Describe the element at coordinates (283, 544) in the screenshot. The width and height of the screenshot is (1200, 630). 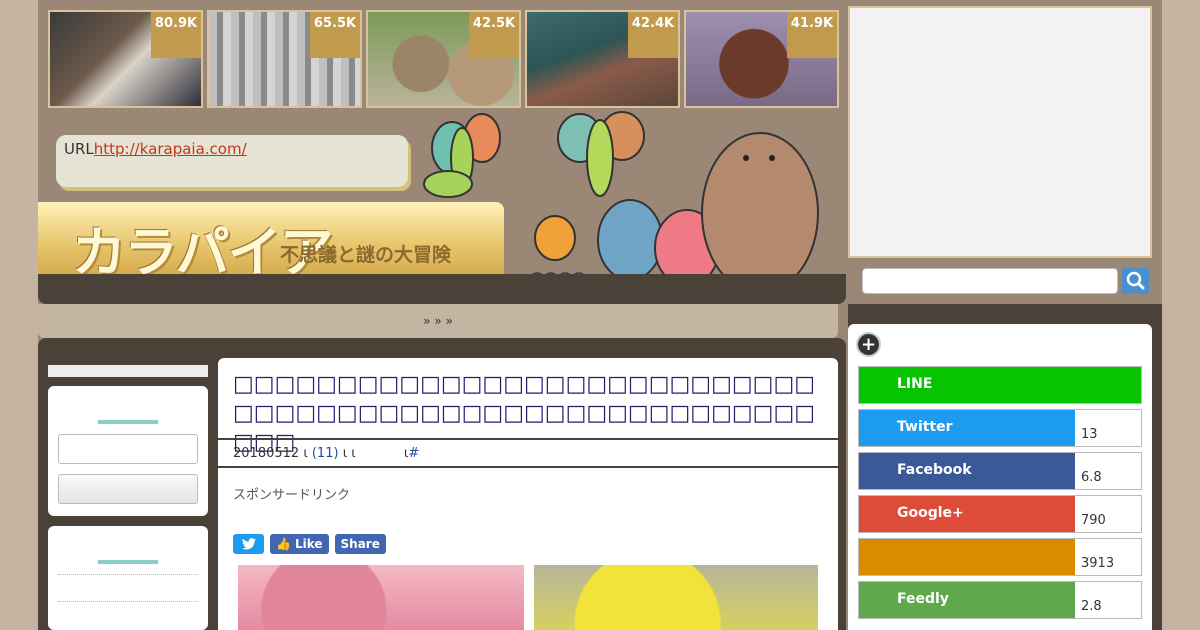
I see `thumbs-up-icon: 👍` at that location.